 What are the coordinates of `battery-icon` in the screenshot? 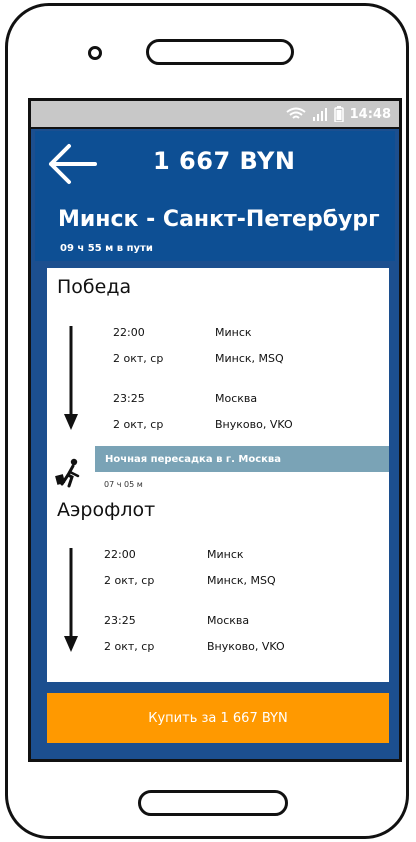 It's located at (338, 114).